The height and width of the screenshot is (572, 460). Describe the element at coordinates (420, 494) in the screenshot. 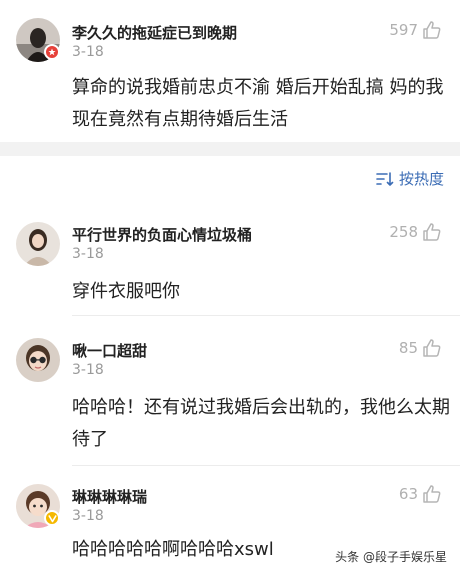

I see `like-button: 63` at that location.